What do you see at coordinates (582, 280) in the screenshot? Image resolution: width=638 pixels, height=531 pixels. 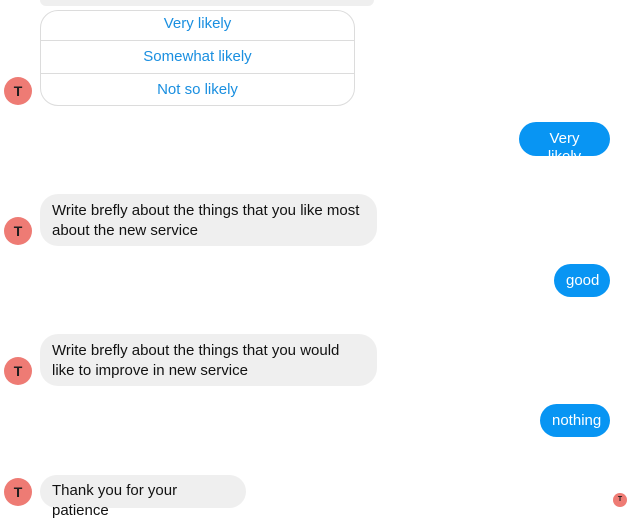 I see `user-message-bubble: good` at bounding box center [582, 280].